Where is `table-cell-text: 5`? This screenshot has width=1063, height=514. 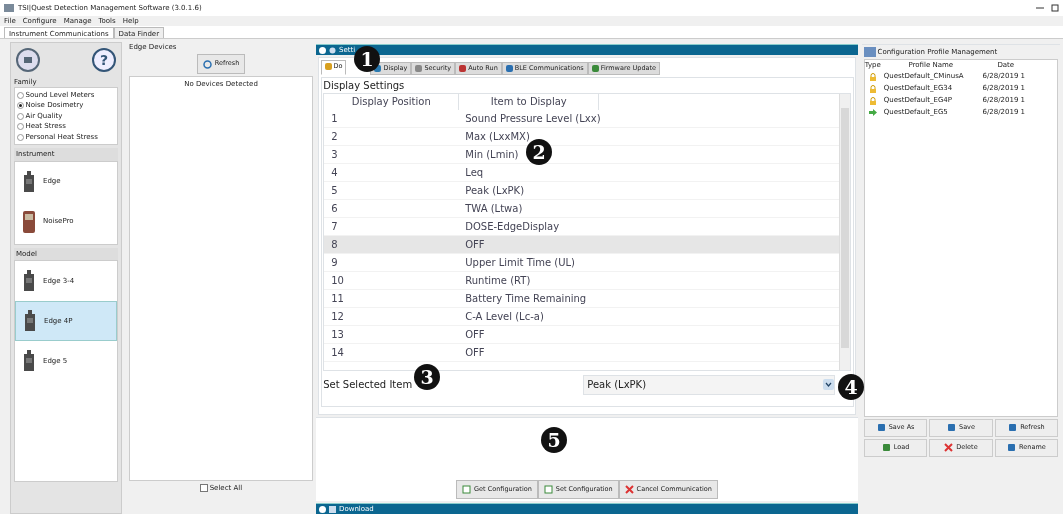 table-cell-text: 5 is located at coordinates (334, 191).